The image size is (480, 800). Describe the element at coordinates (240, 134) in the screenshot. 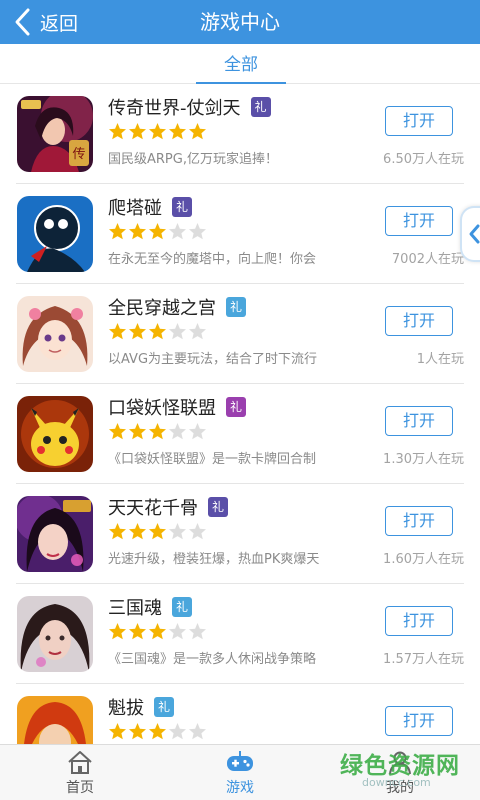

I see `game-list-item: 传 传奇世界-仗剑天 礼 国民级ARPG,亿万玩家追捧！ 6.50万人在玩 打开` at that location.